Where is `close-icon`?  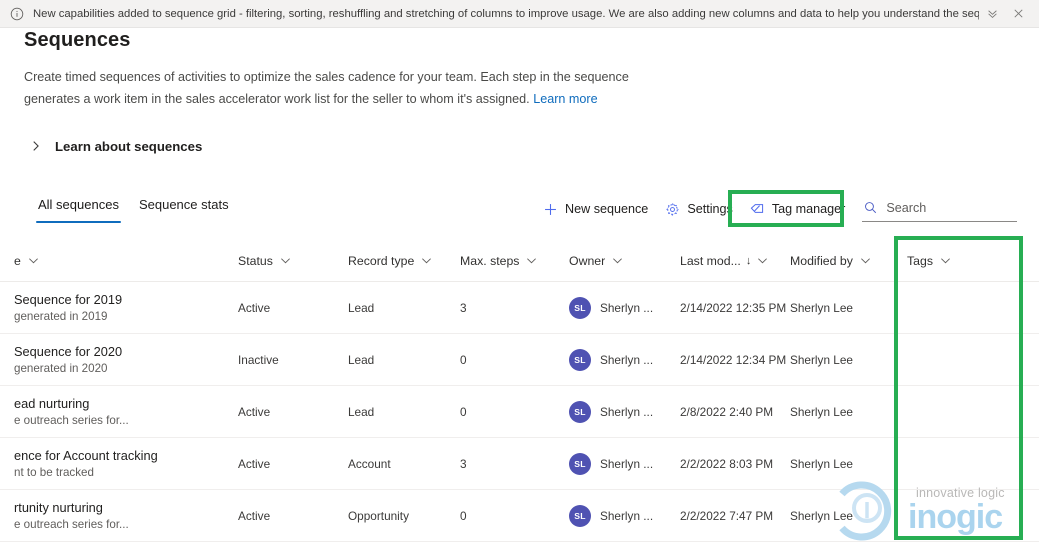
close-icon is located at coordinates (1018, 14).